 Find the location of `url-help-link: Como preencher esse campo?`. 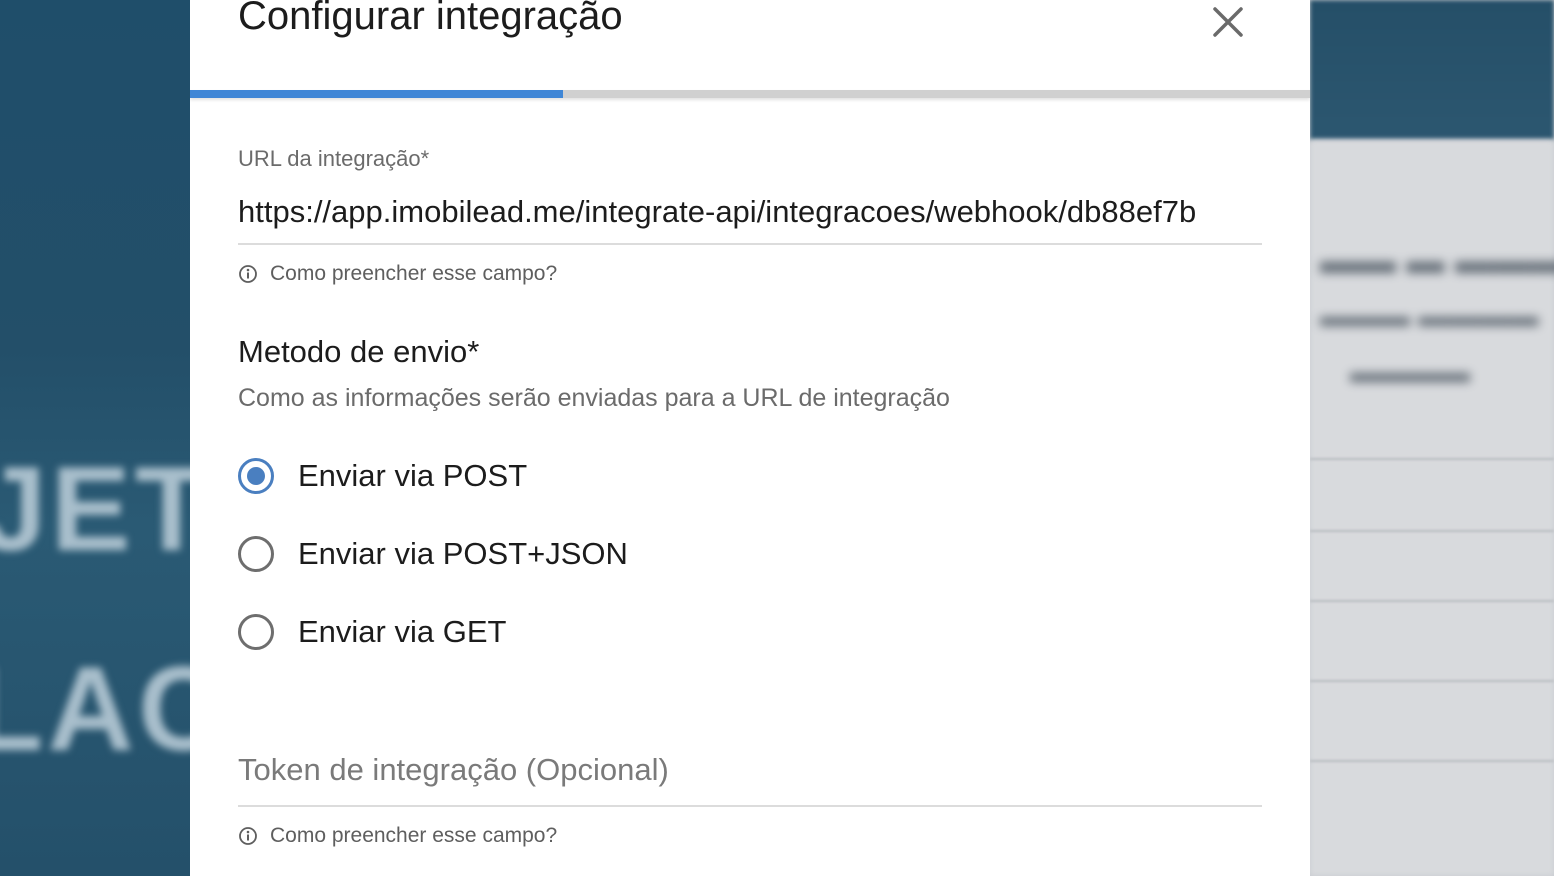

url-help-link: Como preencher esse campo? is located at coordinates (397, 274).